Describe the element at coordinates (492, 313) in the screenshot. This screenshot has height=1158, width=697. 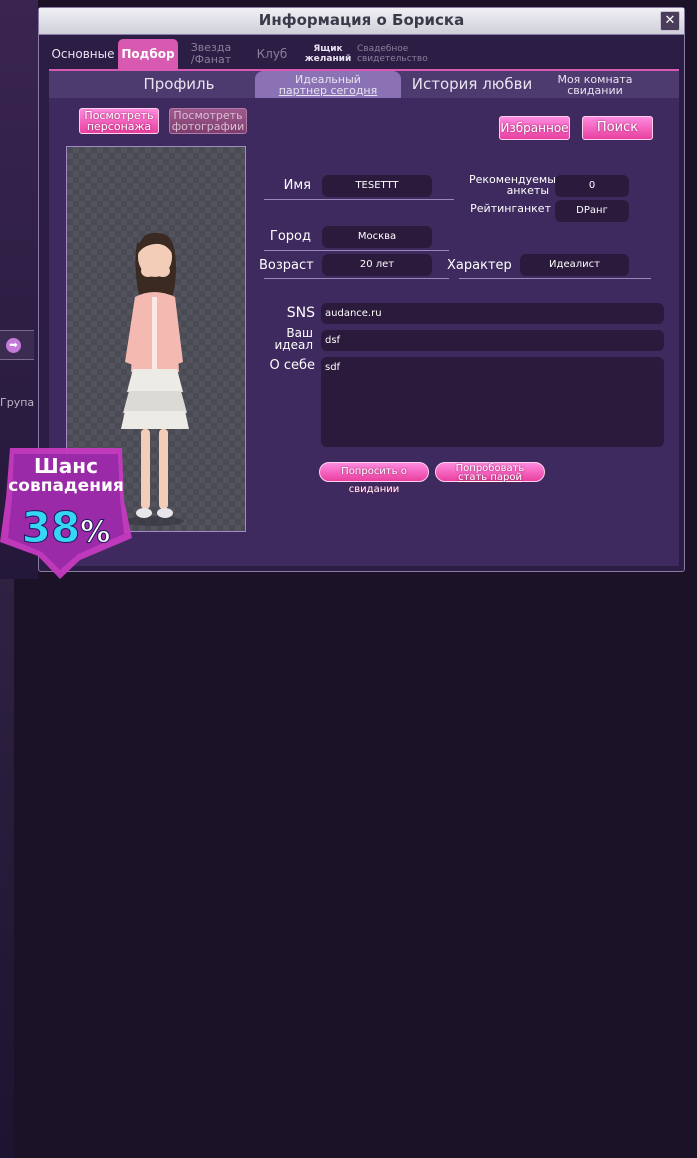
I see `sns-field: audance.ru` at that location.